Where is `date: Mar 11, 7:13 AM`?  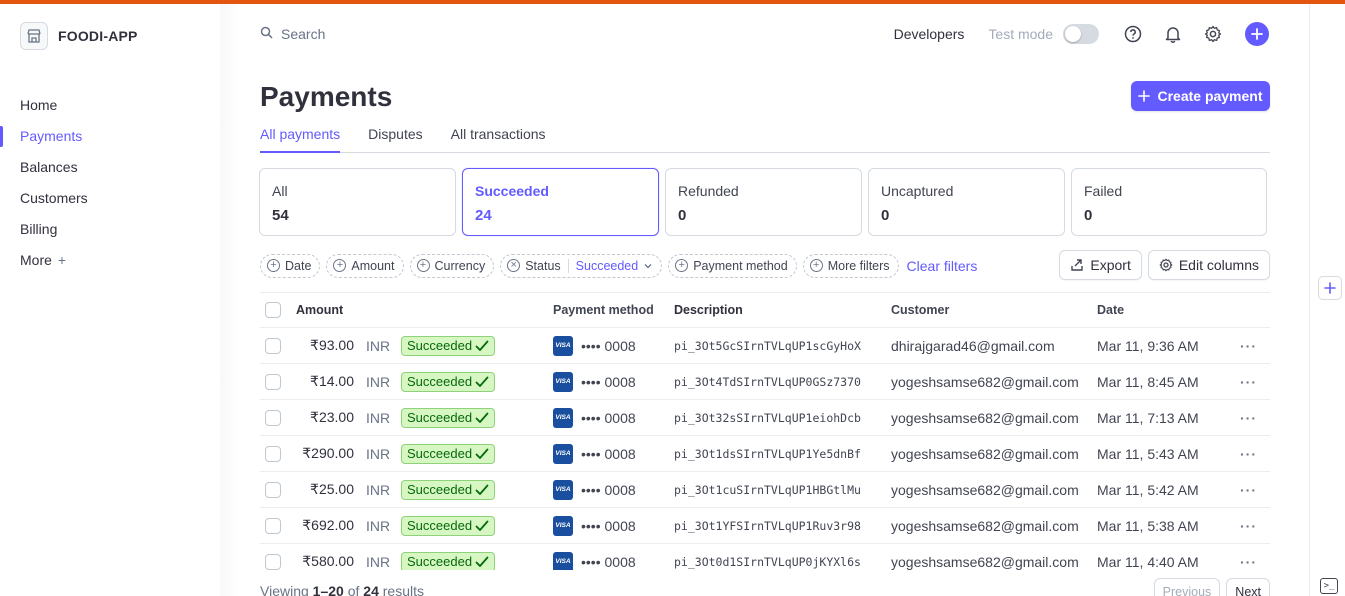
date: Mar 11, 7:13 AM is located at coordinates (1148, 417).